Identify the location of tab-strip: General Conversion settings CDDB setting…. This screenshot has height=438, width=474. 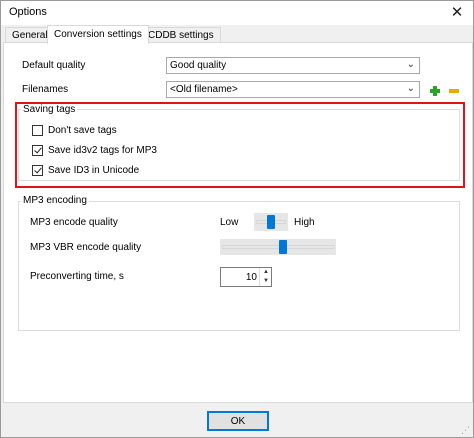
(238, 34).